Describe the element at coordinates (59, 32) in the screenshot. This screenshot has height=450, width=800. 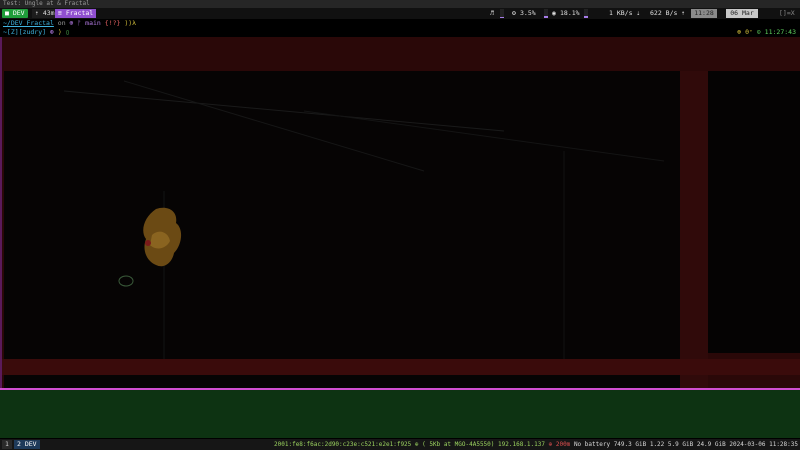
I see `prompt-caret: ⟩` at that location.